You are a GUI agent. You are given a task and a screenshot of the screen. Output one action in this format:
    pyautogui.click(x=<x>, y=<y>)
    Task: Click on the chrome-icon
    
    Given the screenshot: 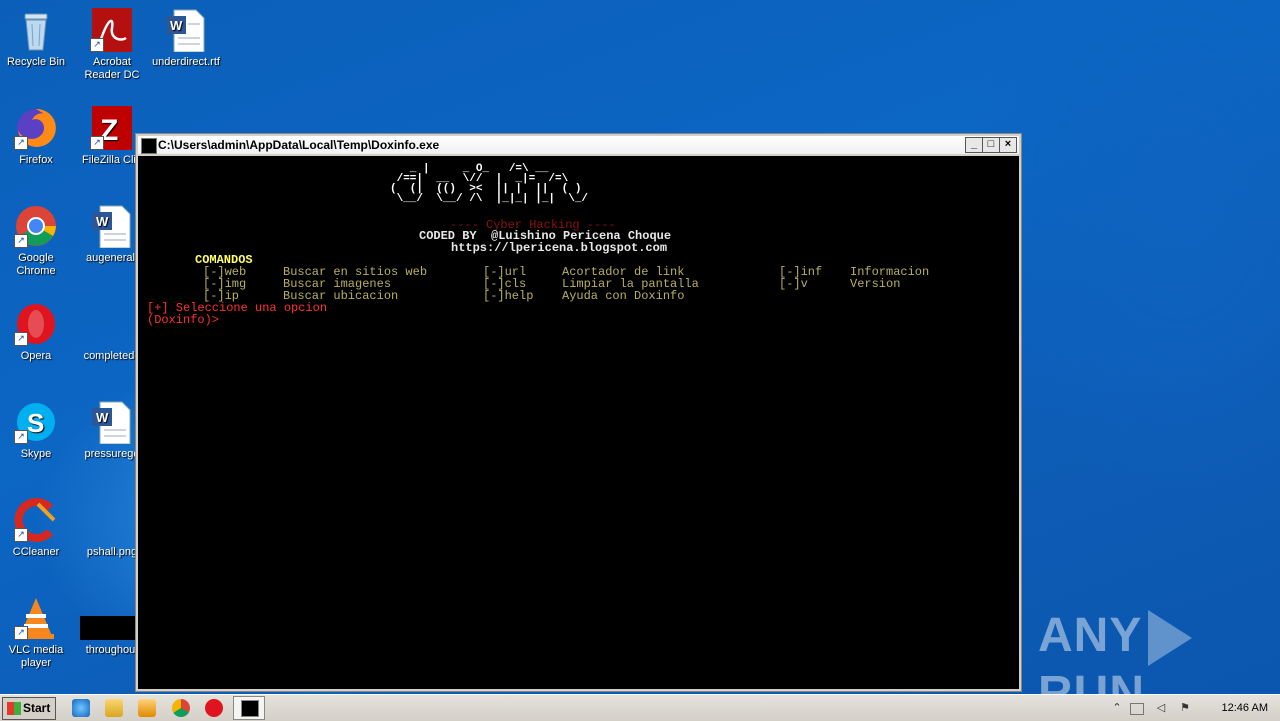 What is the action you would take?
    pyautogui.click(x=181, y=708)
    